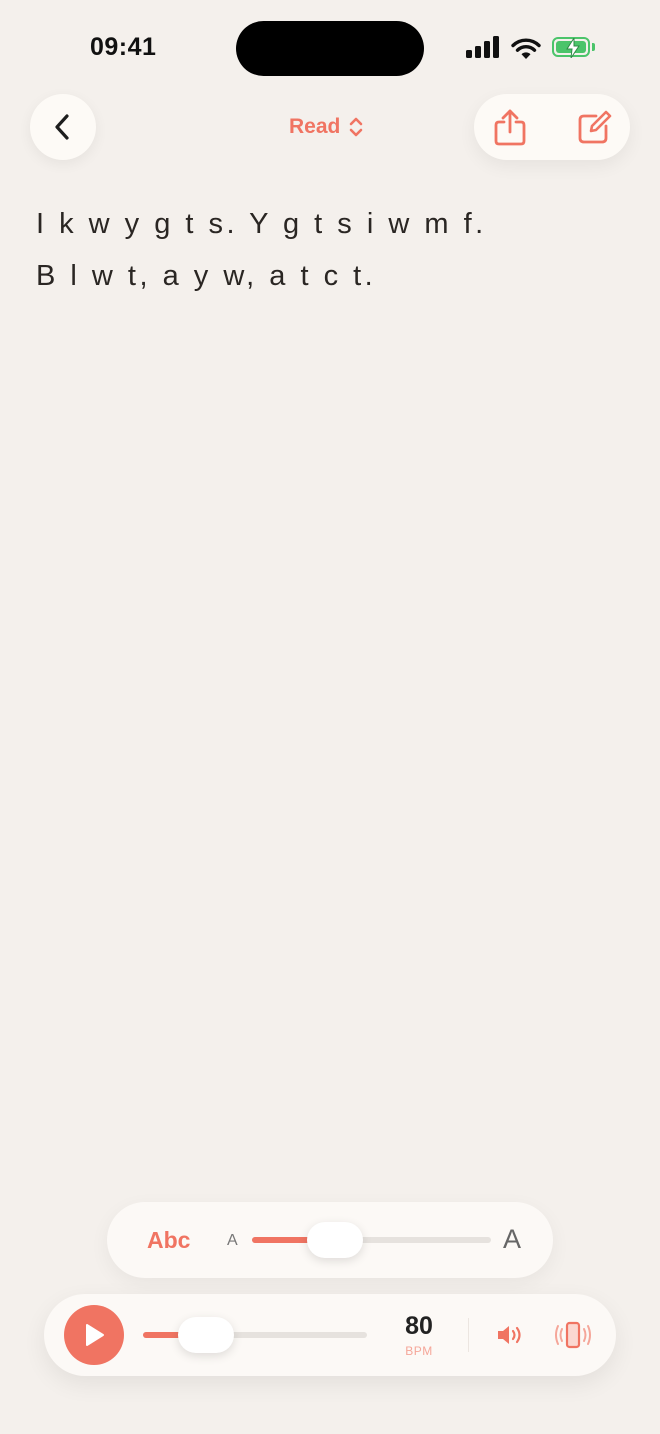 Image resolution: width=660 pixels, height=1434 pixels. Describe the element at coordinates (552, 127) in the screenshot. I see `header-actions` at that location.